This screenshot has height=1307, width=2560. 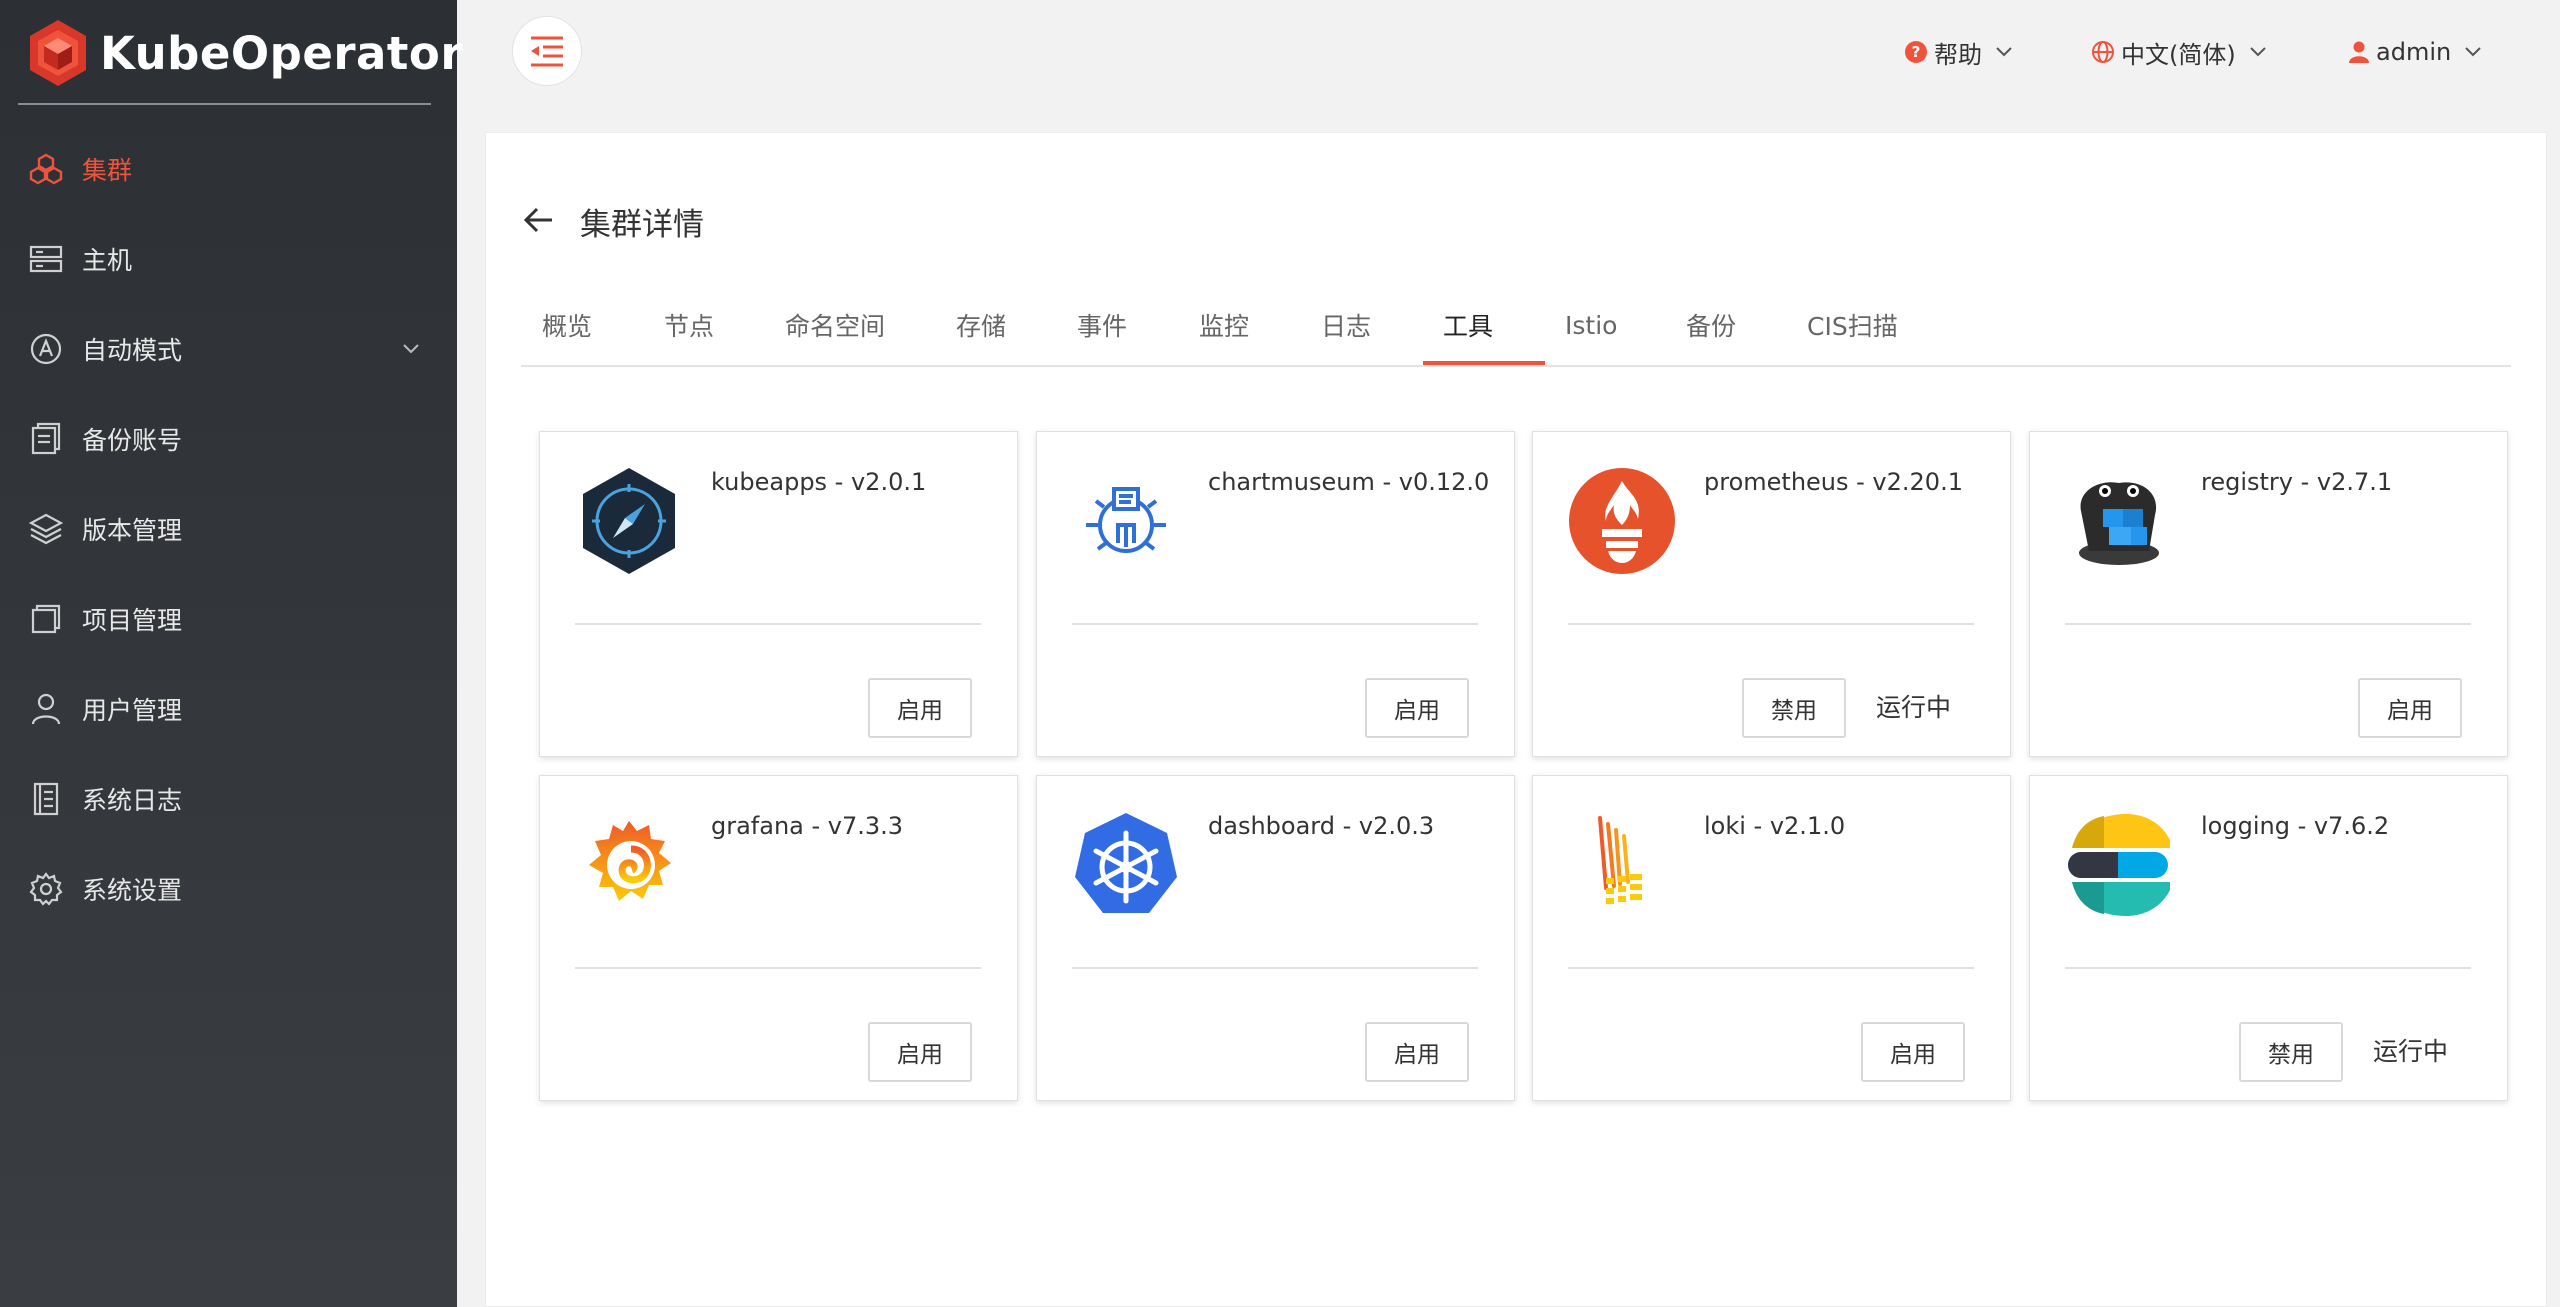 What do you see at coordinates (1508, 52) in the screenshot?
I see `top-header: ? 帮助 中文(简体) admin` at bounding box center [1508, 52].